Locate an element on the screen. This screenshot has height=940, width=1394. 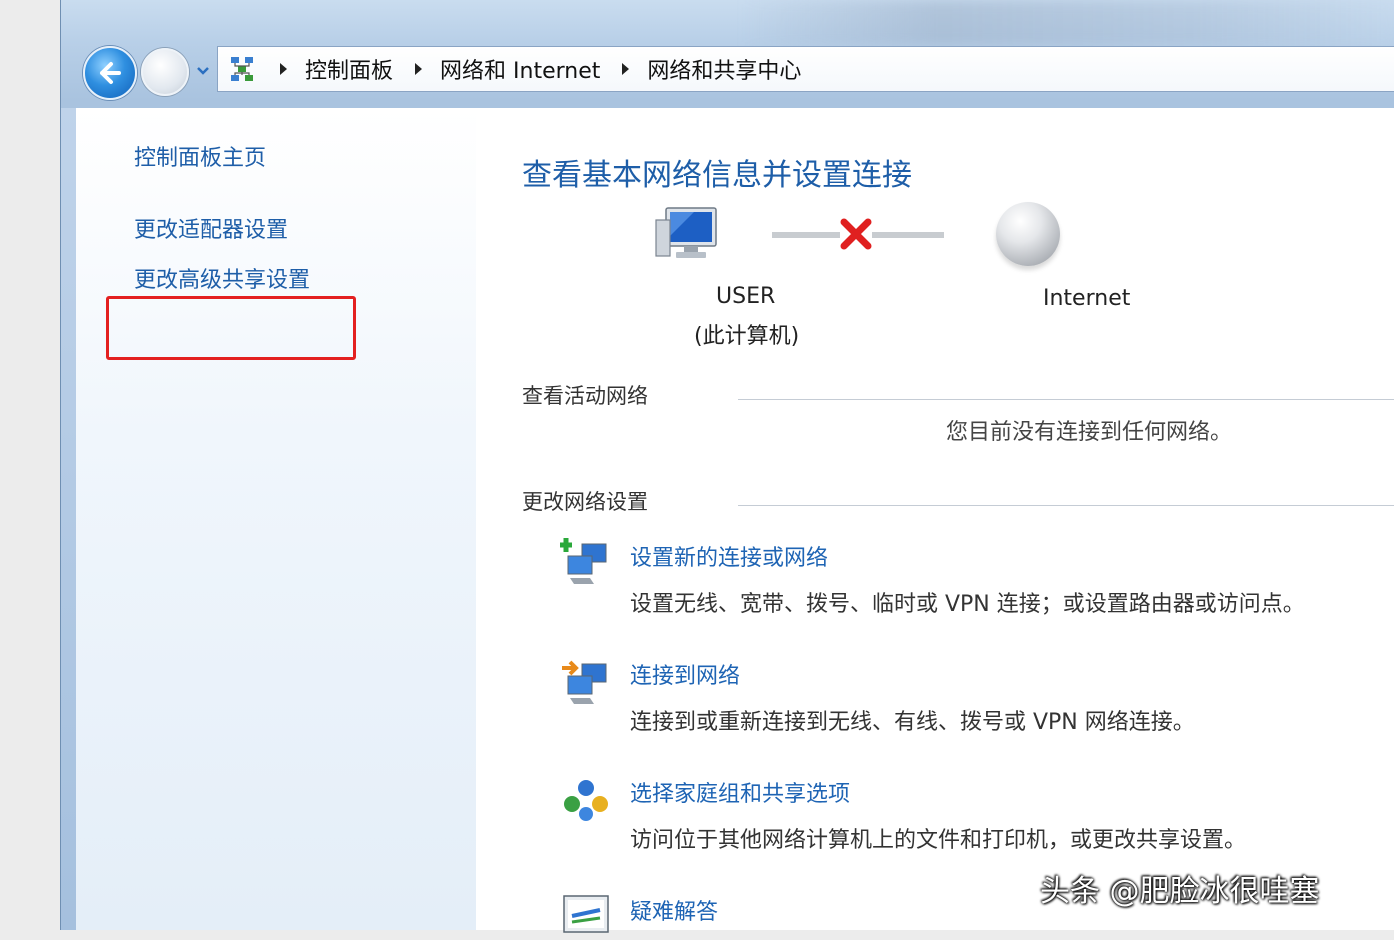
forward-button is located at coordinates (165, 72).